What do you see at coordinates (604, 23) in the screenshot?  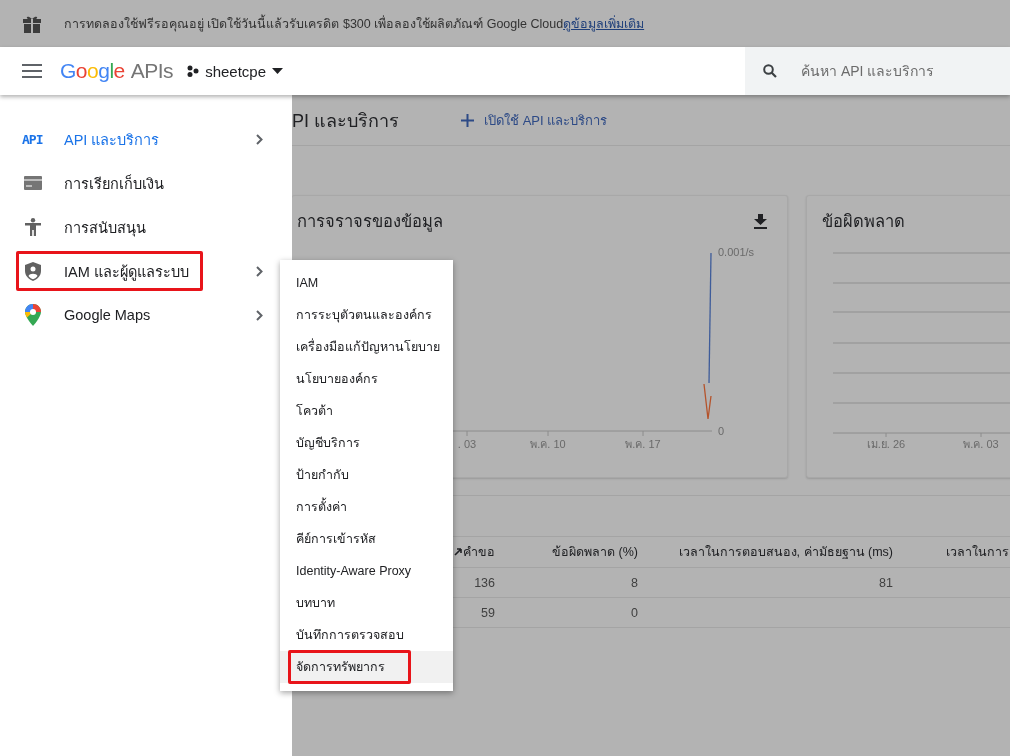 I see `learn-more-link: ดูข้อมูลเพิ่มเติม` at bounding box center [604, 23].